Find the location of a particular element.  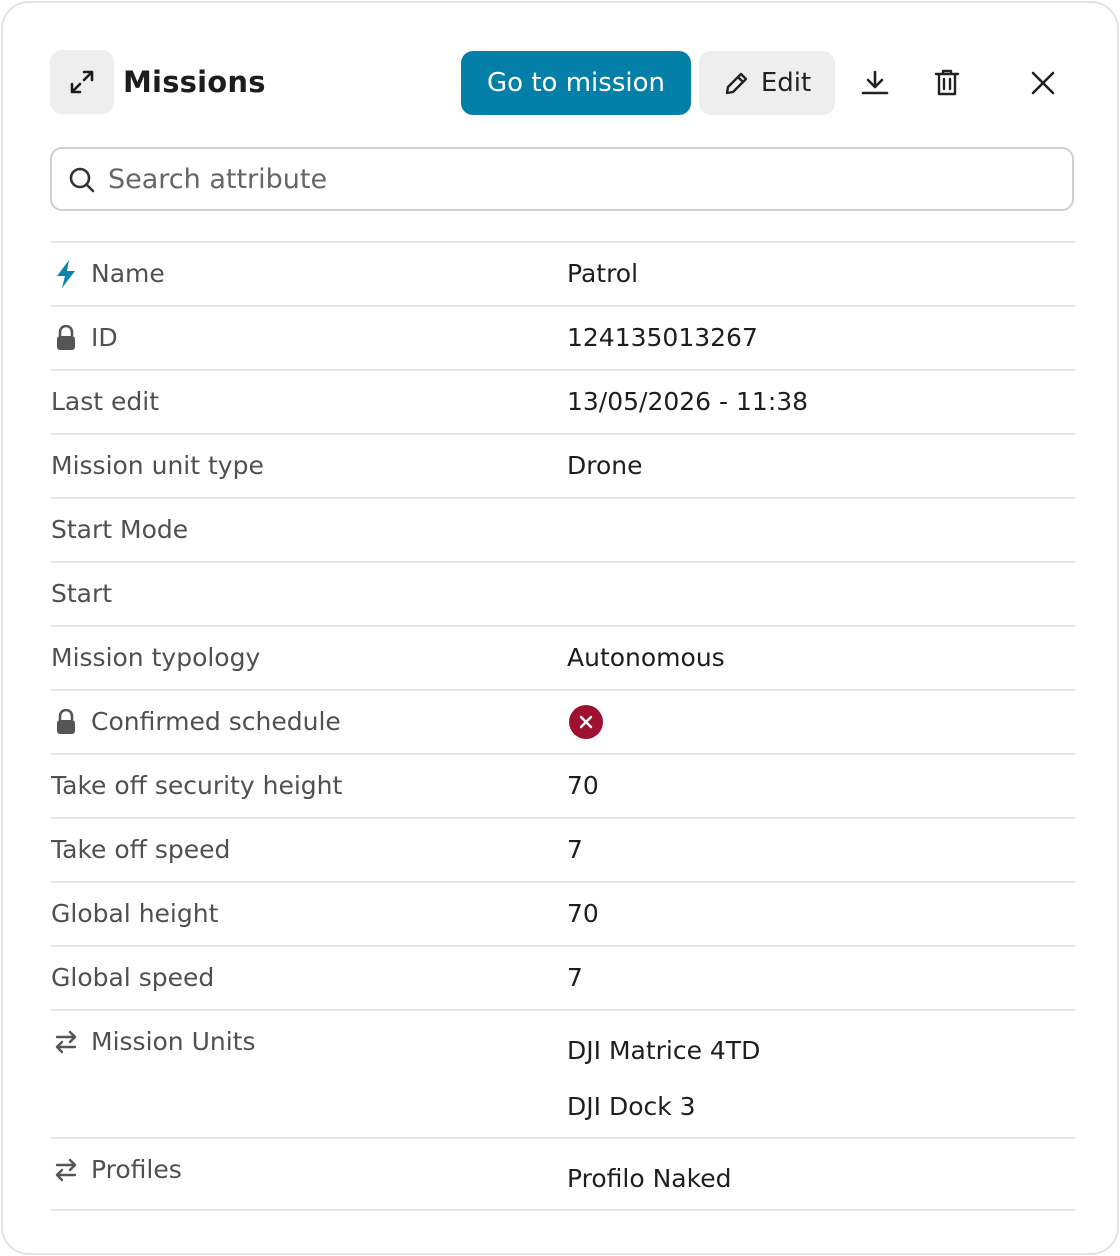

go-to-mission-button: Go to mission is located at coordinates (576, 83).